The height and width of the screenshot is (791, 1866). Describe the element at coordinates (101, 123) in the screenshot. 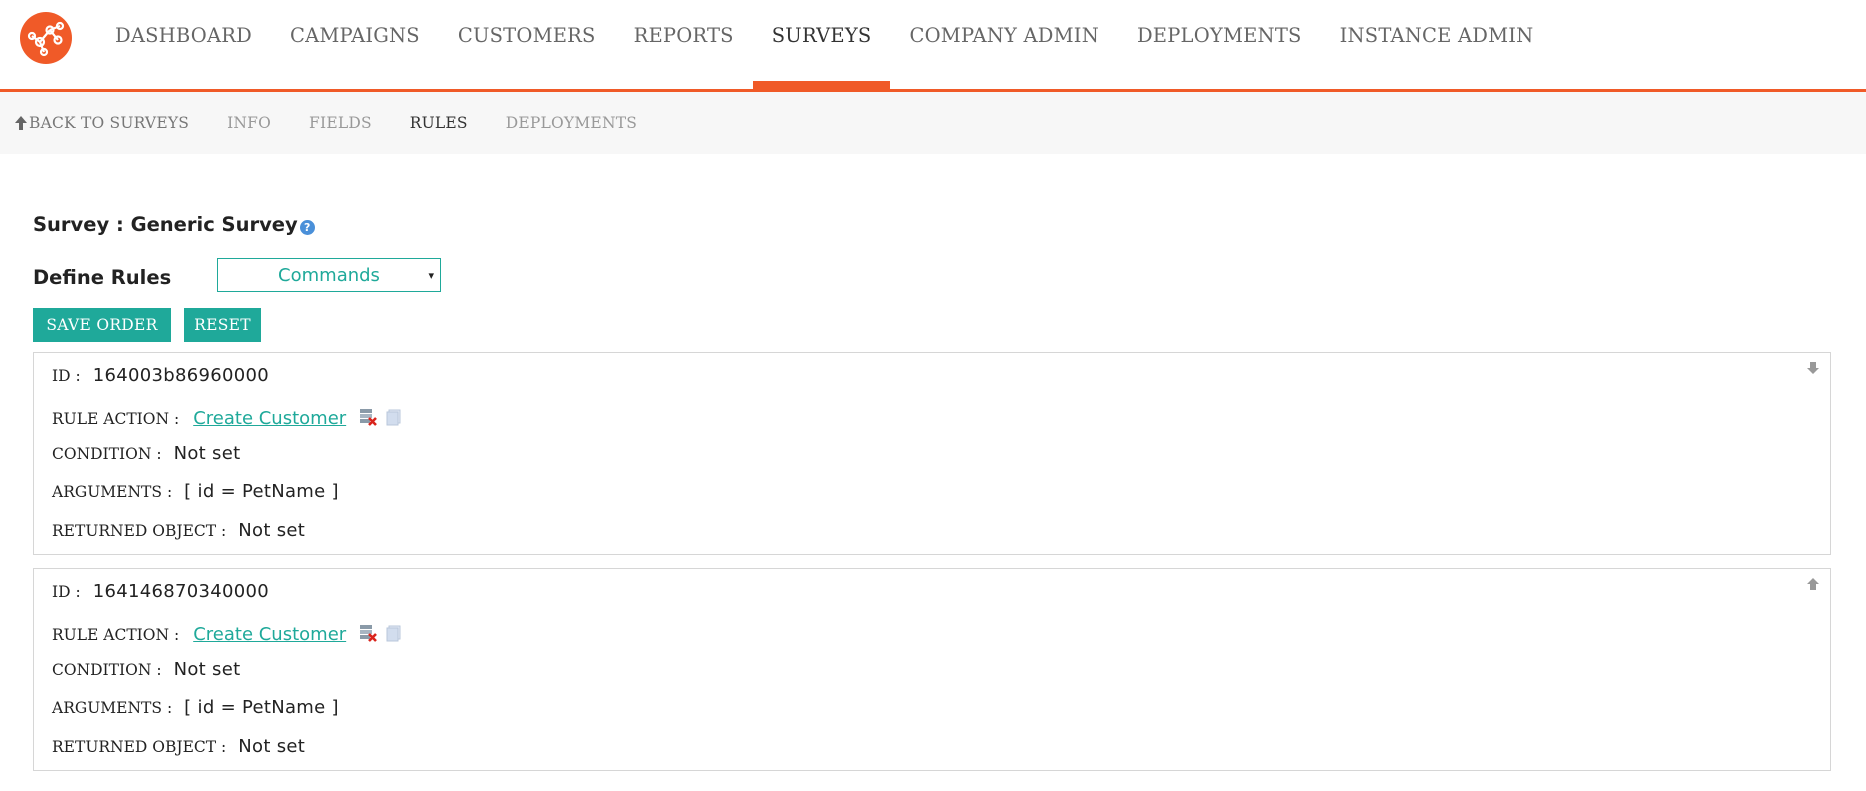

I see `back-to-surveys-link: BACK TO SURVEYS` at that location.